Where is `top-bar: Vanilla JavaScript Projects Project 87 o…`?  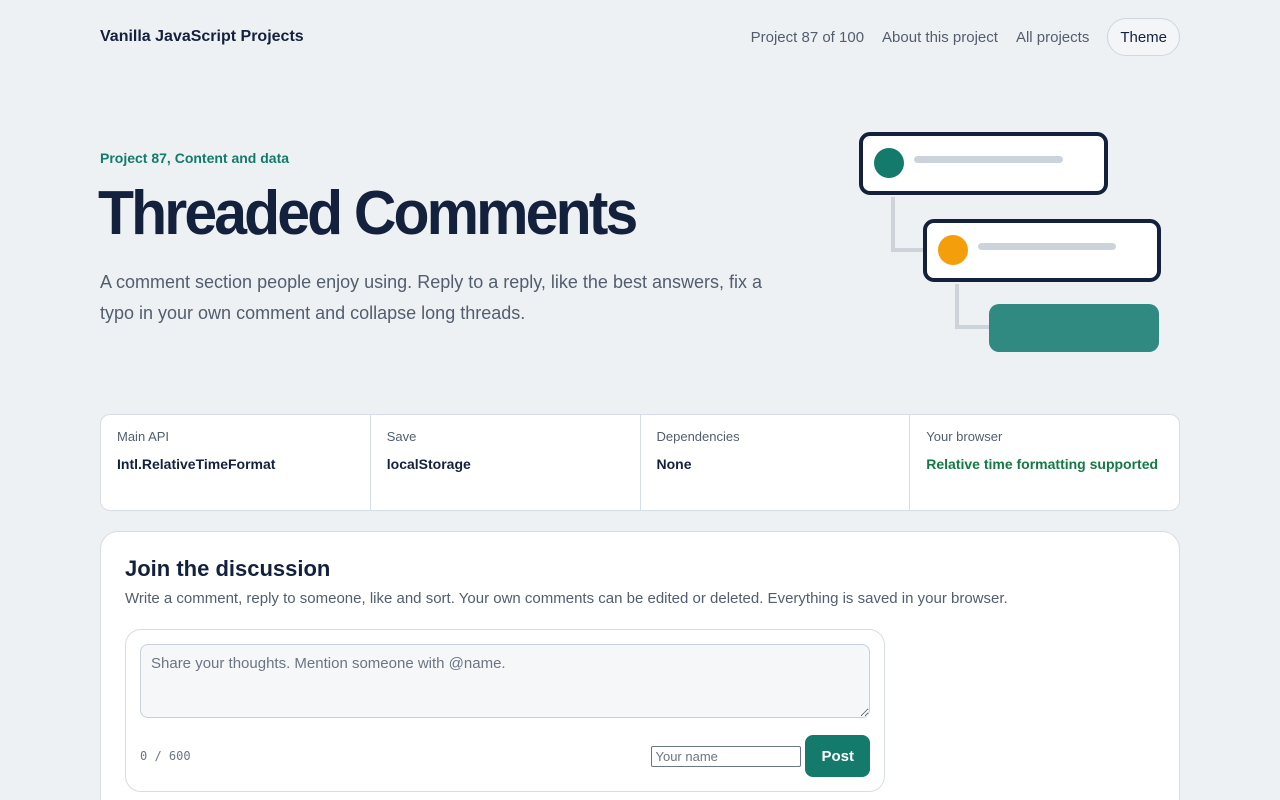 top-bar: Vanilla JavaScript Projects Project 87 o… is located at coordinates (640, 37).